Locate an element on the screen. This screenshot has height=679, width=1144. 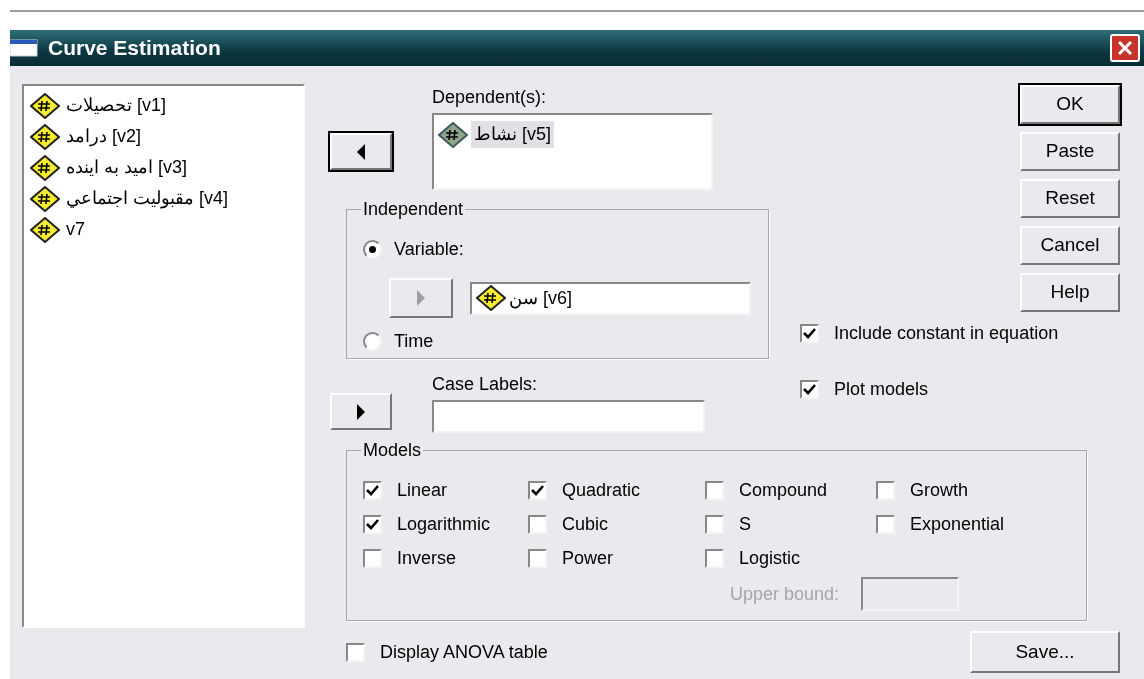
window-title: Curve Estimation is located at coordinates (134, 48).